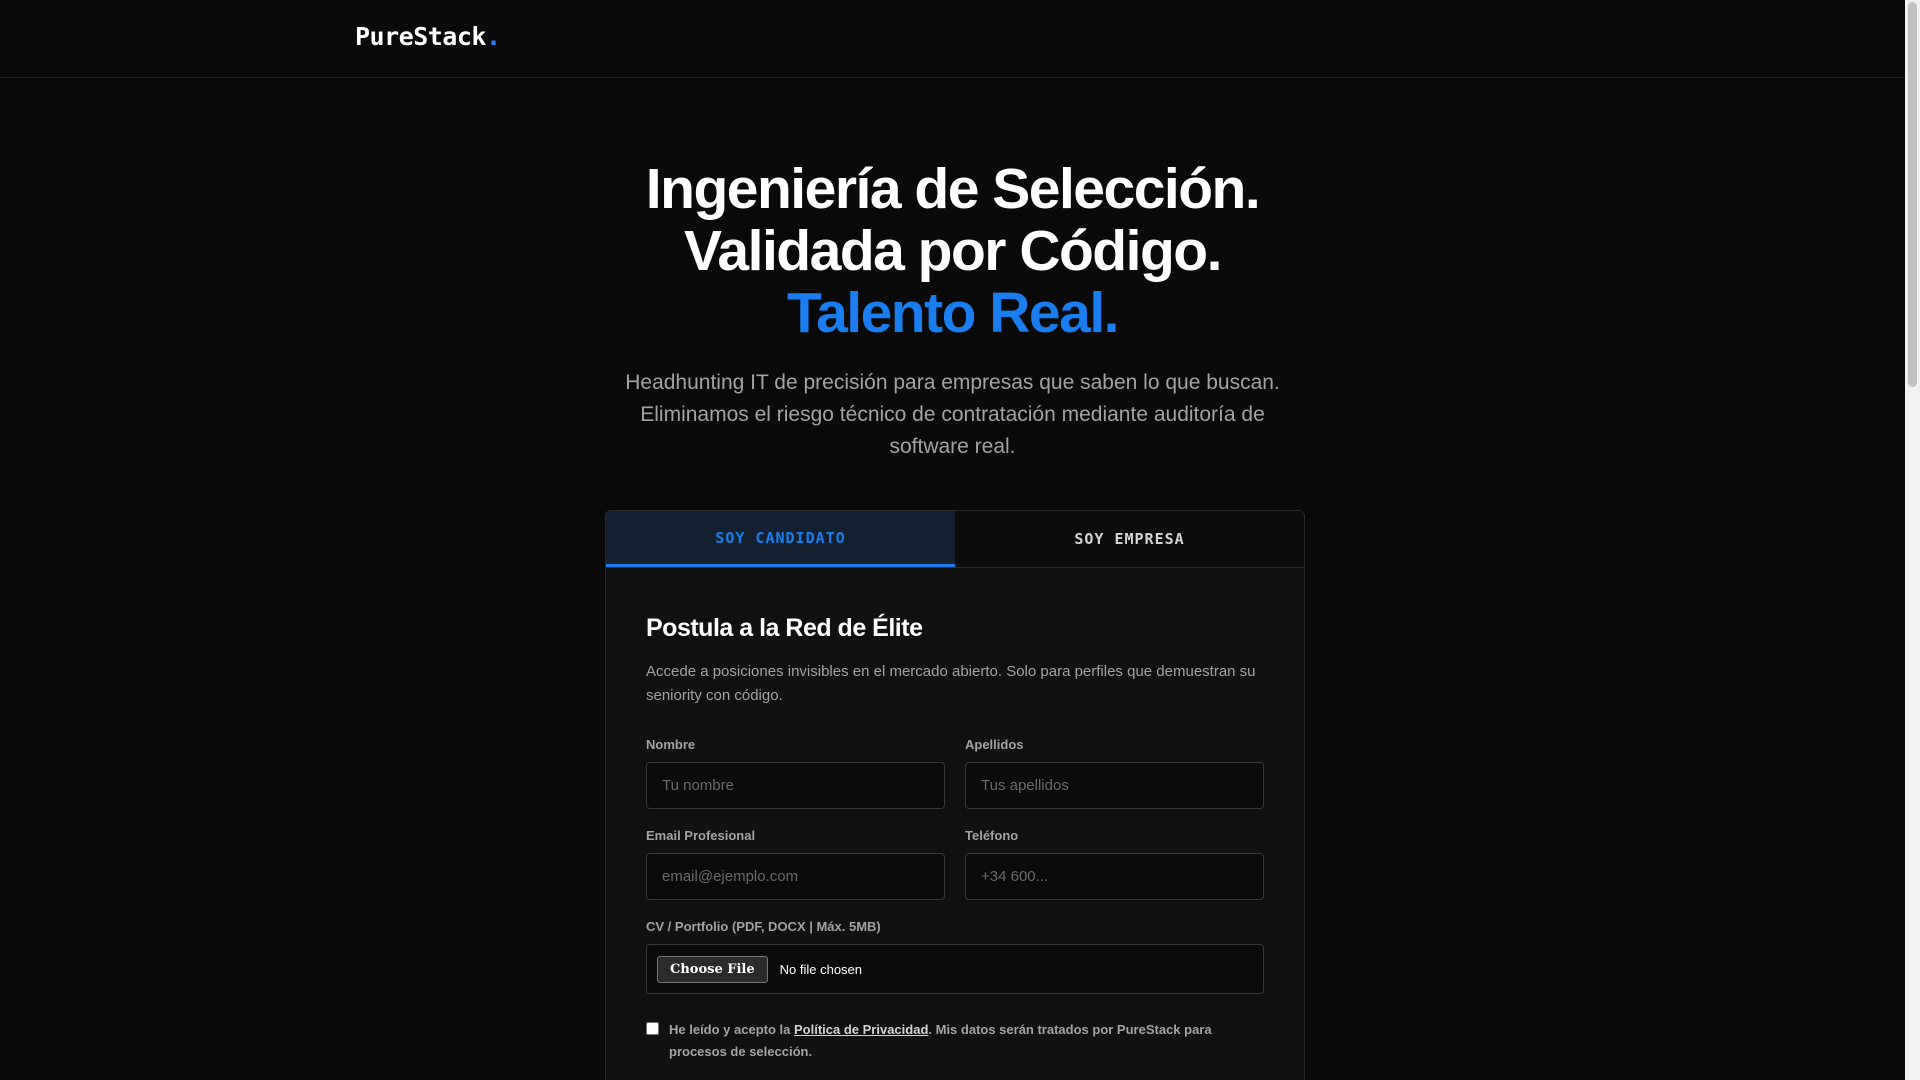 The height and width of the screenshot is (1080, 1920). What do you see at coordinates (1114, 785) in the screenshot?
I see `apellidos-input` at bounding box center [1114, 785].